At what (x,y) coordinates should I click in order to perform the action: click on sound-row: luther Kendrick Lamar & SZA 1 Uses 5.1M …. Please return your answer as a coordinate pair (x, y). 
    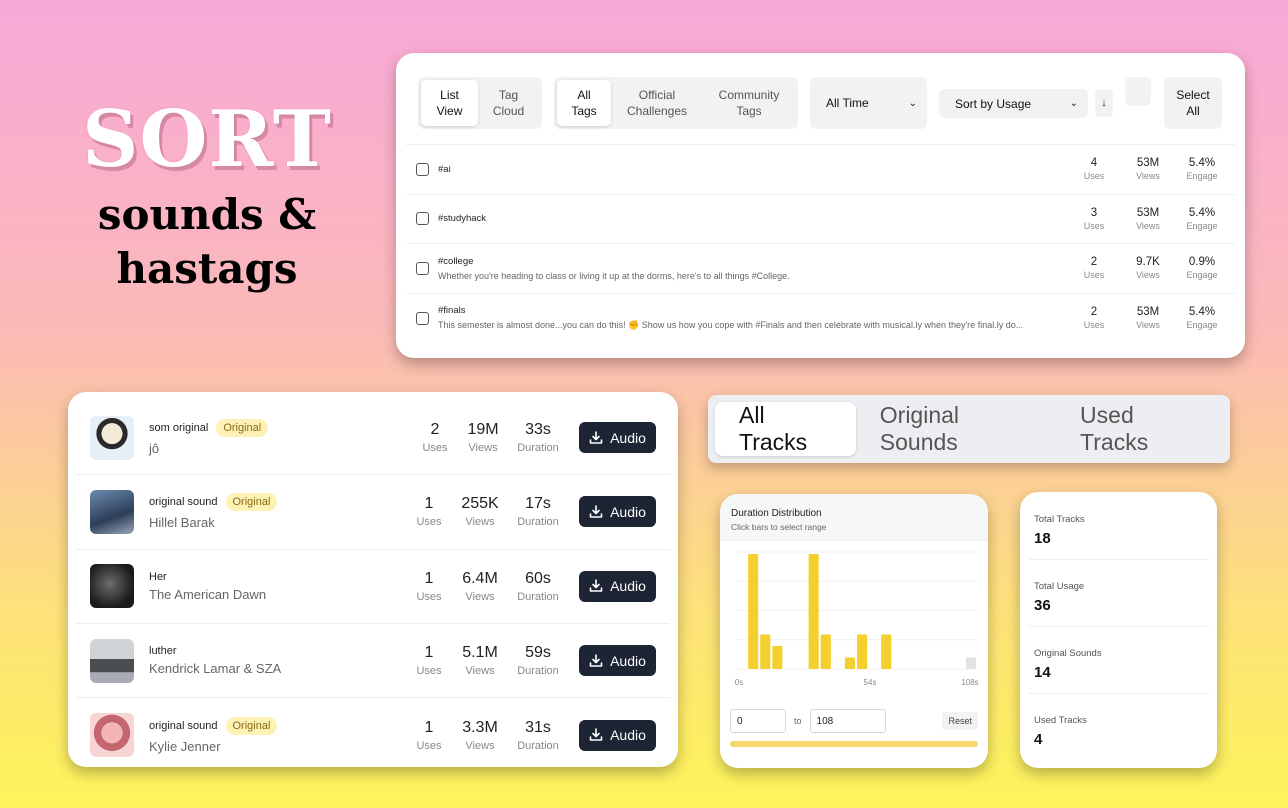
    Looking at the image, I should click on (373, 661).